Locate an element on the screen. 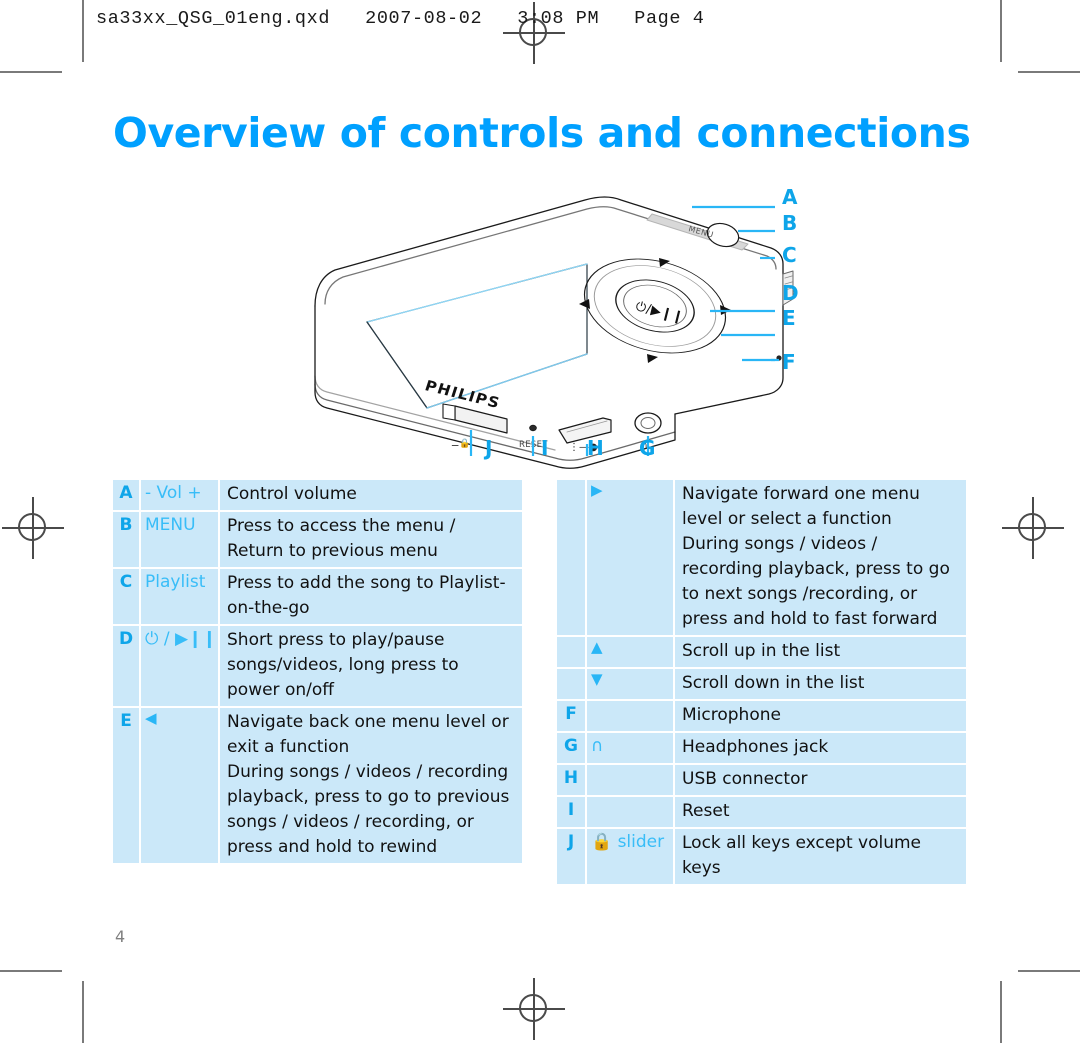 The width and height of the screenshot is (1080, 1043). legend-description: Scroll up in the list is located at coordinates (820, 652).